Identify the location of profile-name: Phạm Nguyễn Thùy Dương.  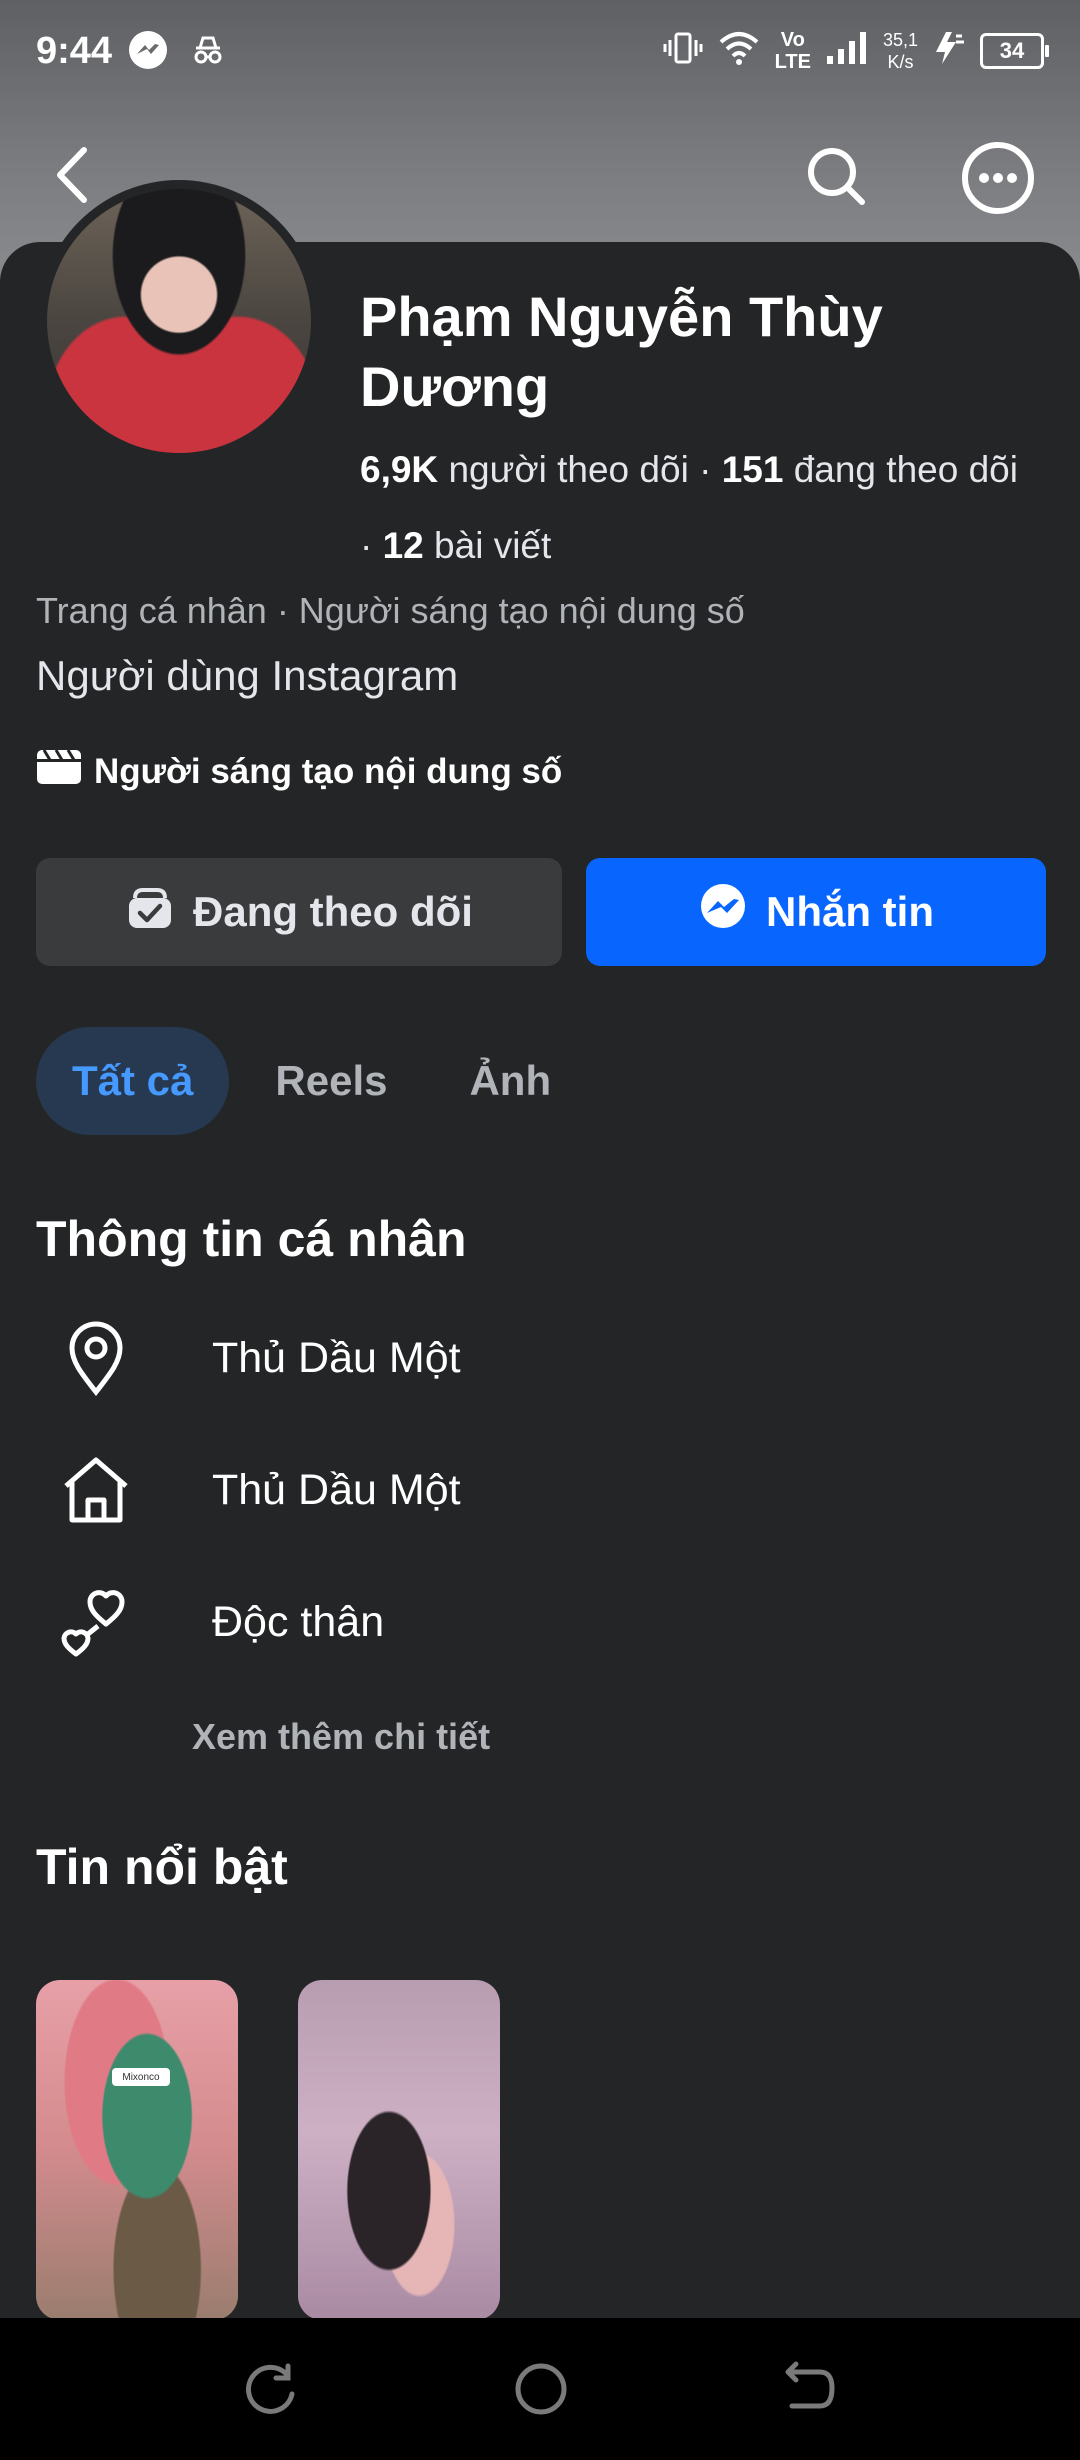
(621, 351).